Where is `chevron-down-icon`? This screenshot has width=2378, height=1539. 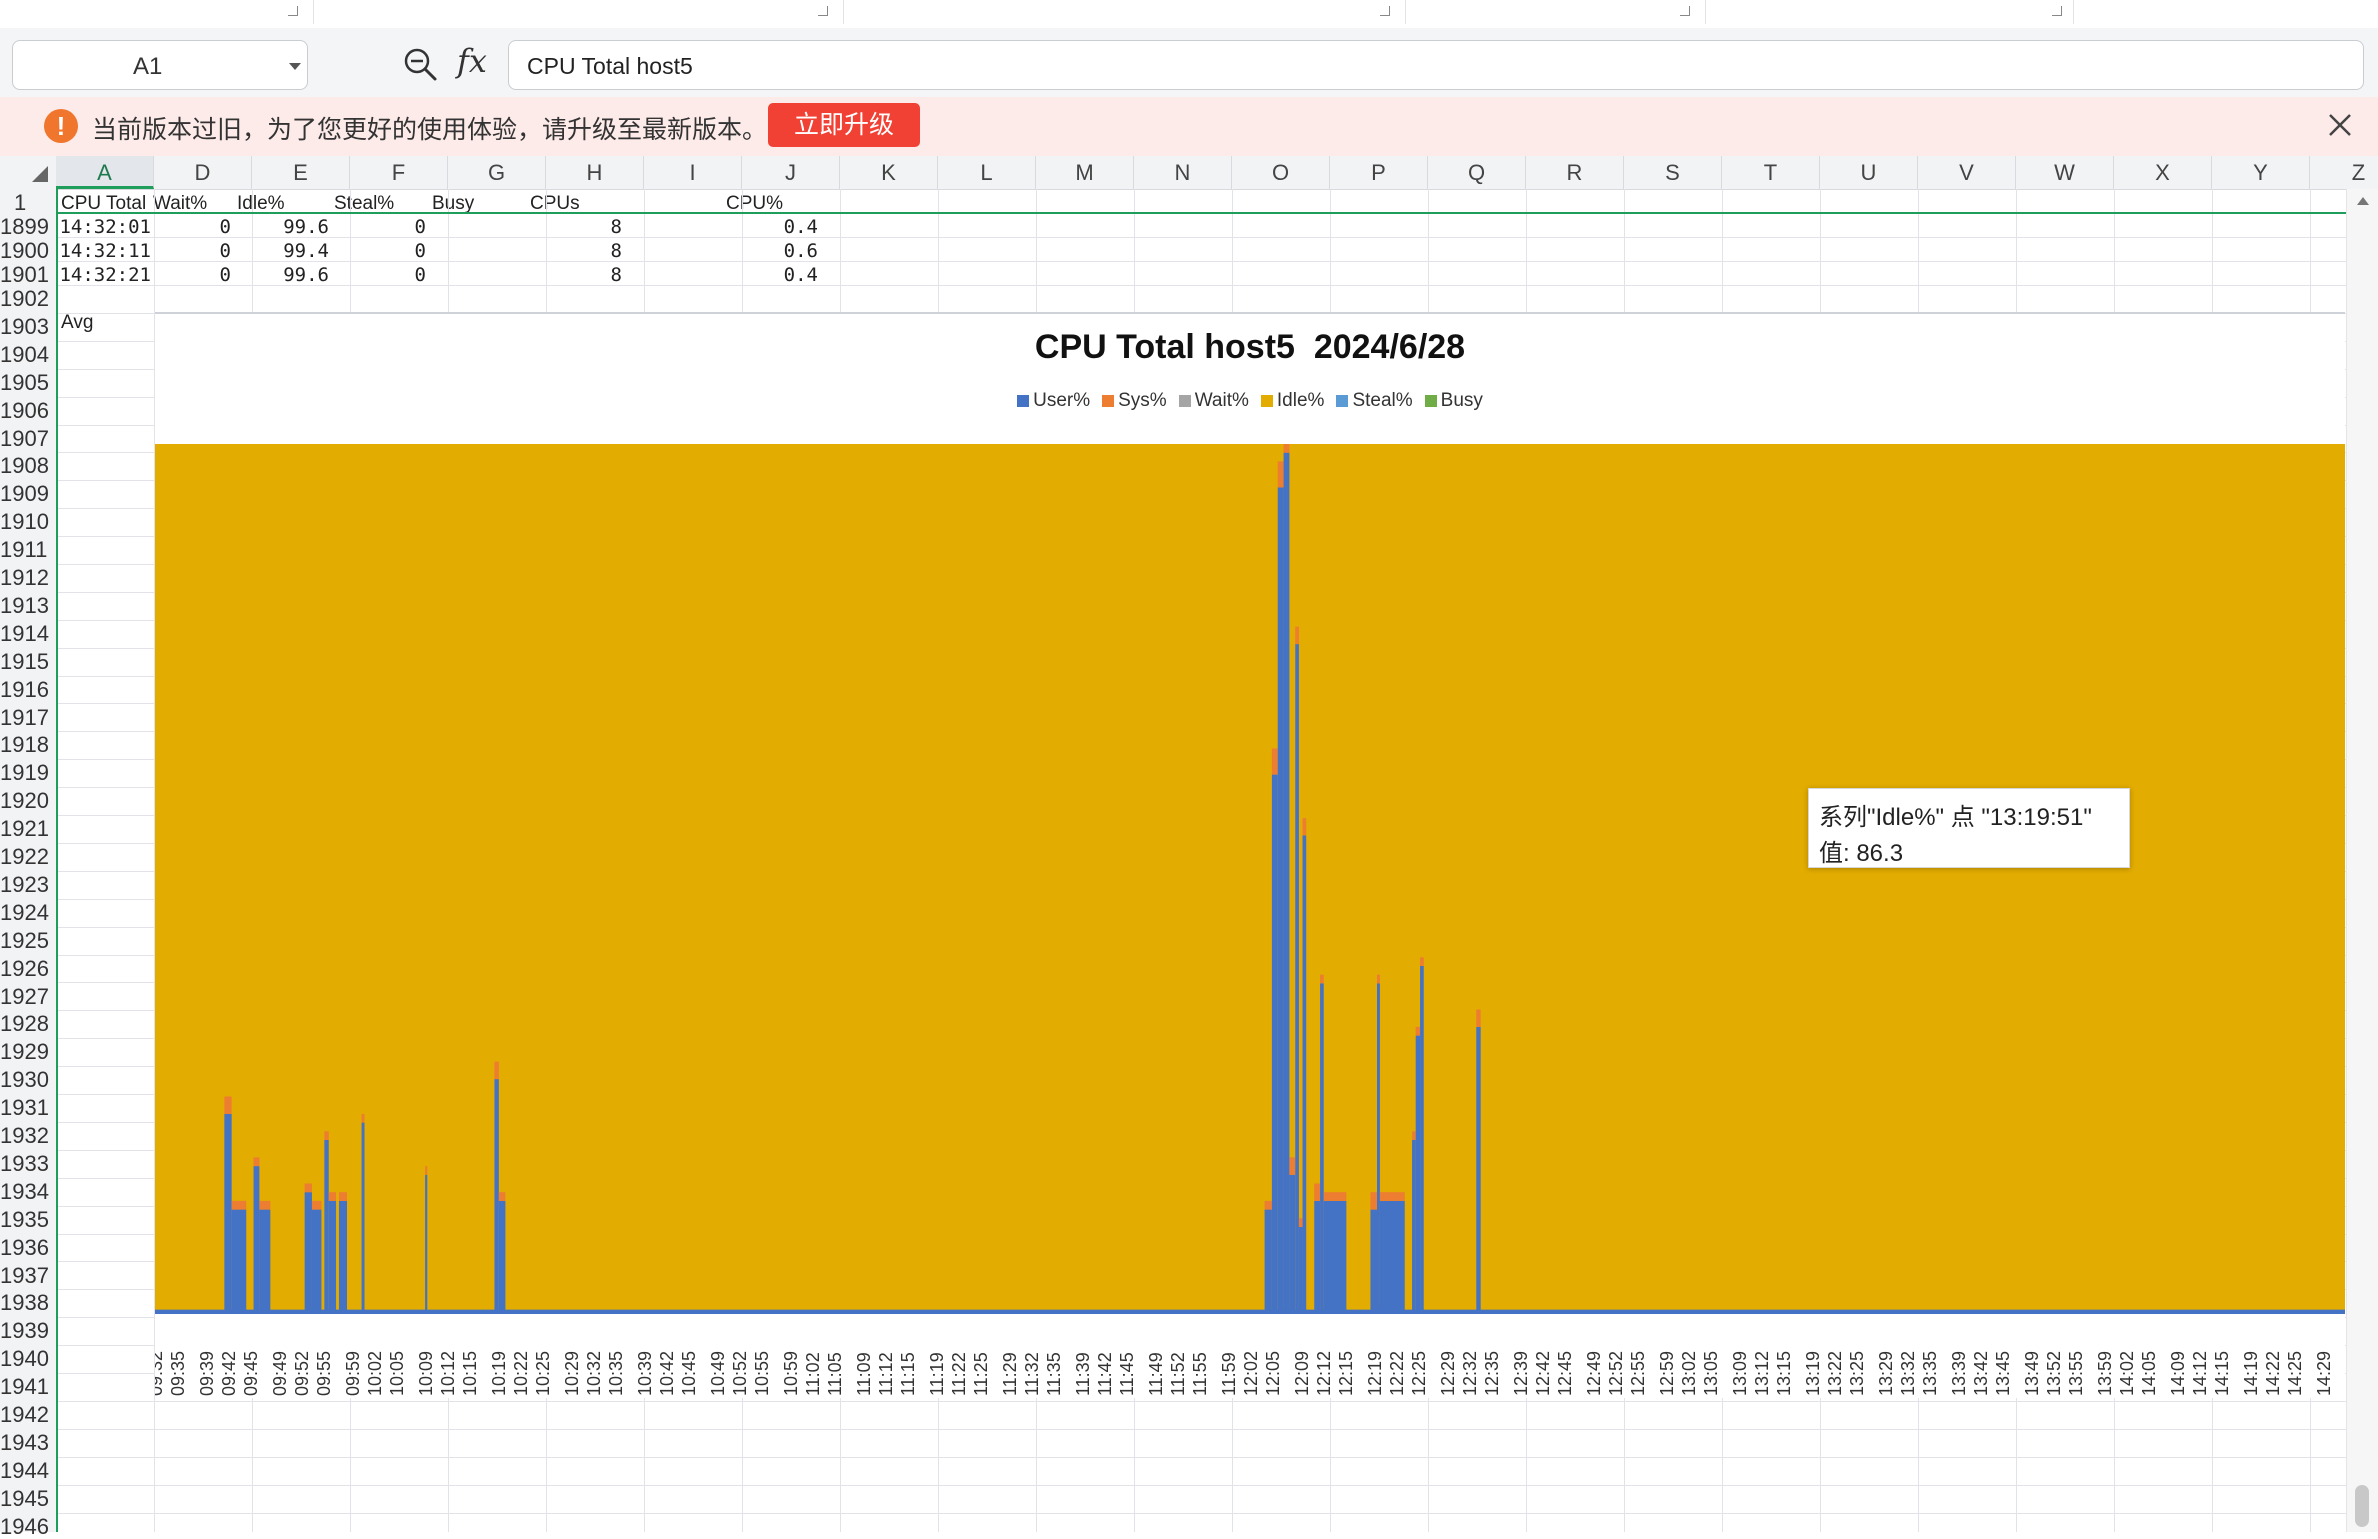
chevron-down-icon is located at coordinates (295, 66).